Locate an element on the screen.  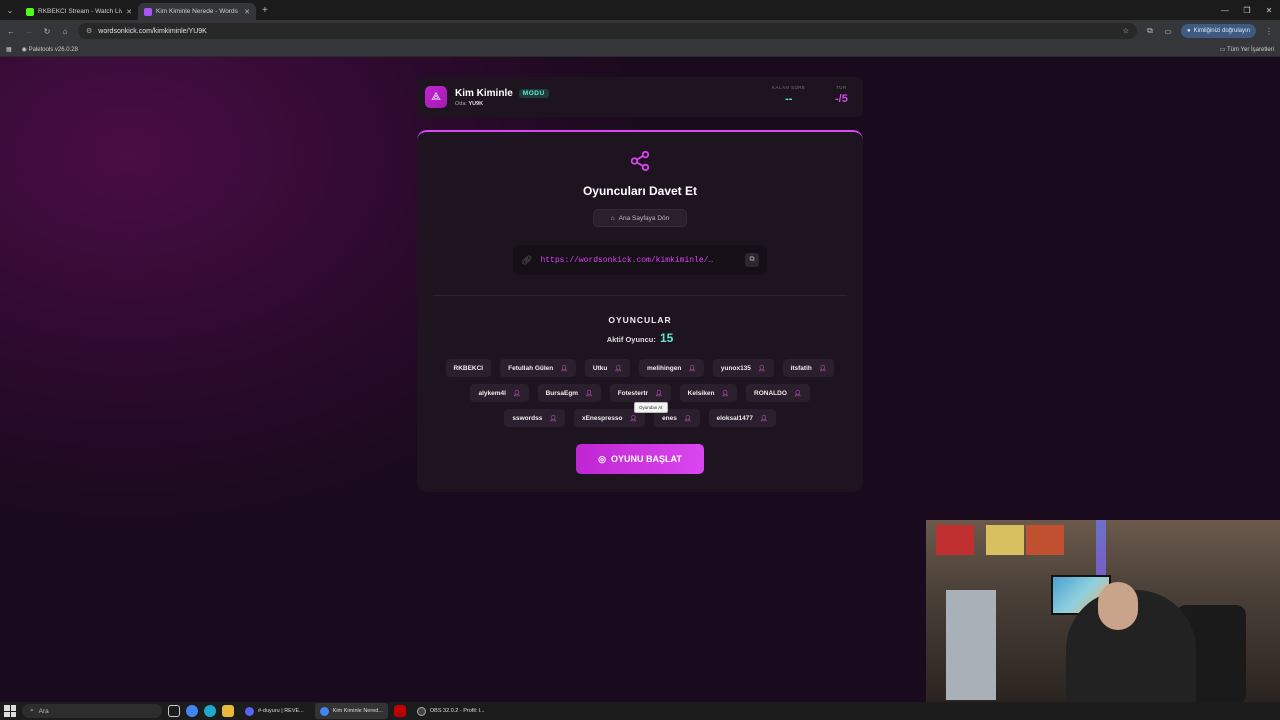
players-title: OYUNCULAR is located at coordinates (640, 320).